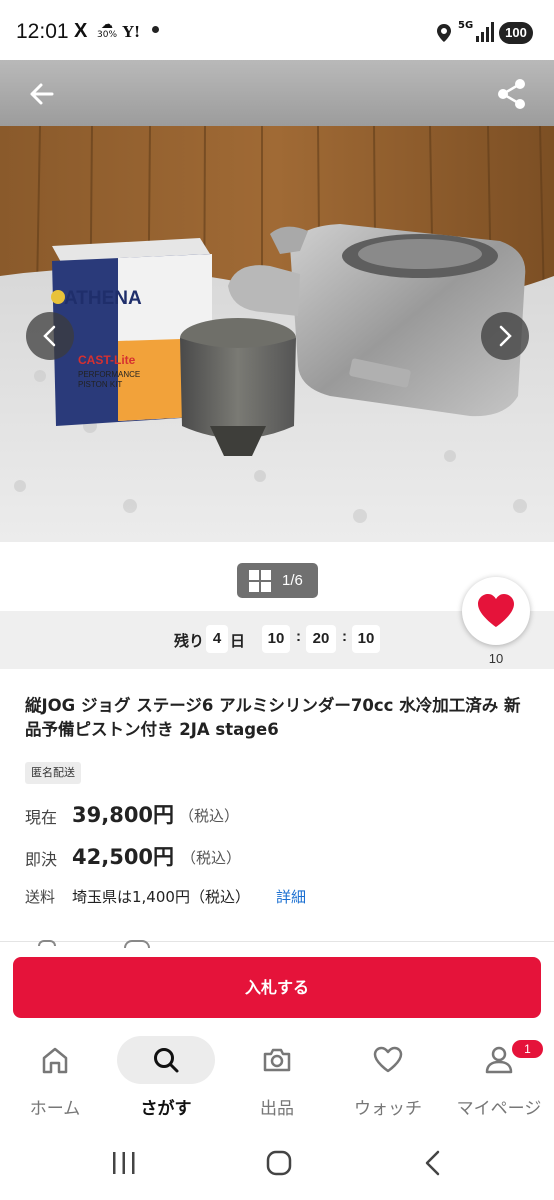  Describe the element at coordinates (209, 816) in the screenshot. I see `current-price-tax: （税込）` at that location.